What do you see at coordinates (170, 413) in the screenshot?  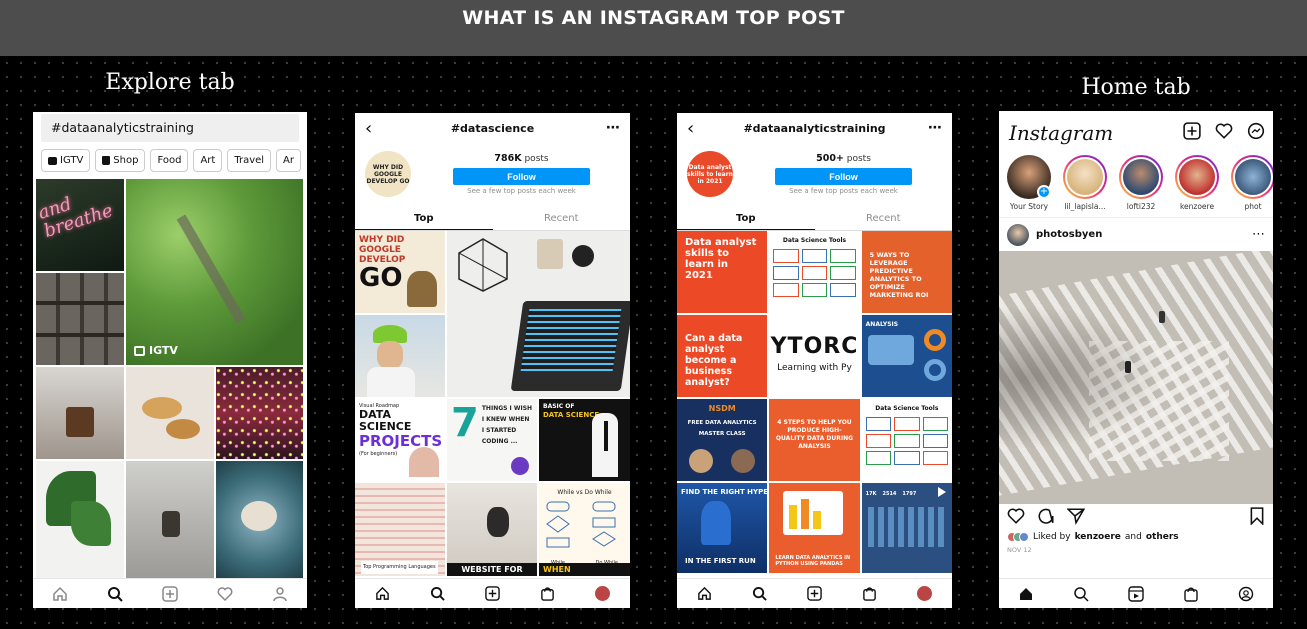 I see `explore-tile-pastry` at bounding box center [170, 413].